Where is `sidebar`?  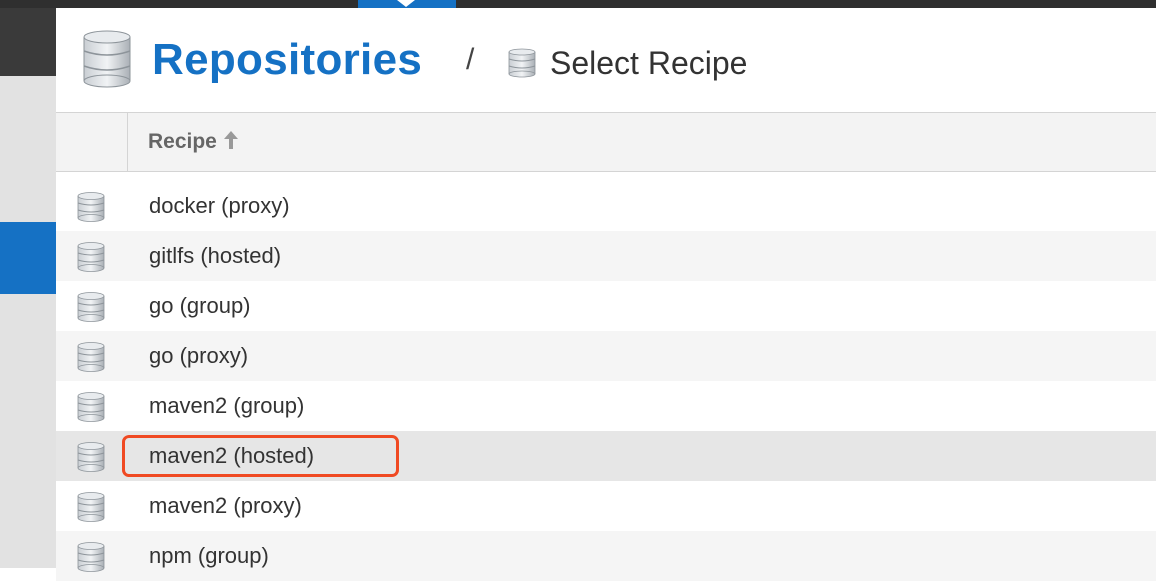
sidebar is located at coordinates (28, 288).